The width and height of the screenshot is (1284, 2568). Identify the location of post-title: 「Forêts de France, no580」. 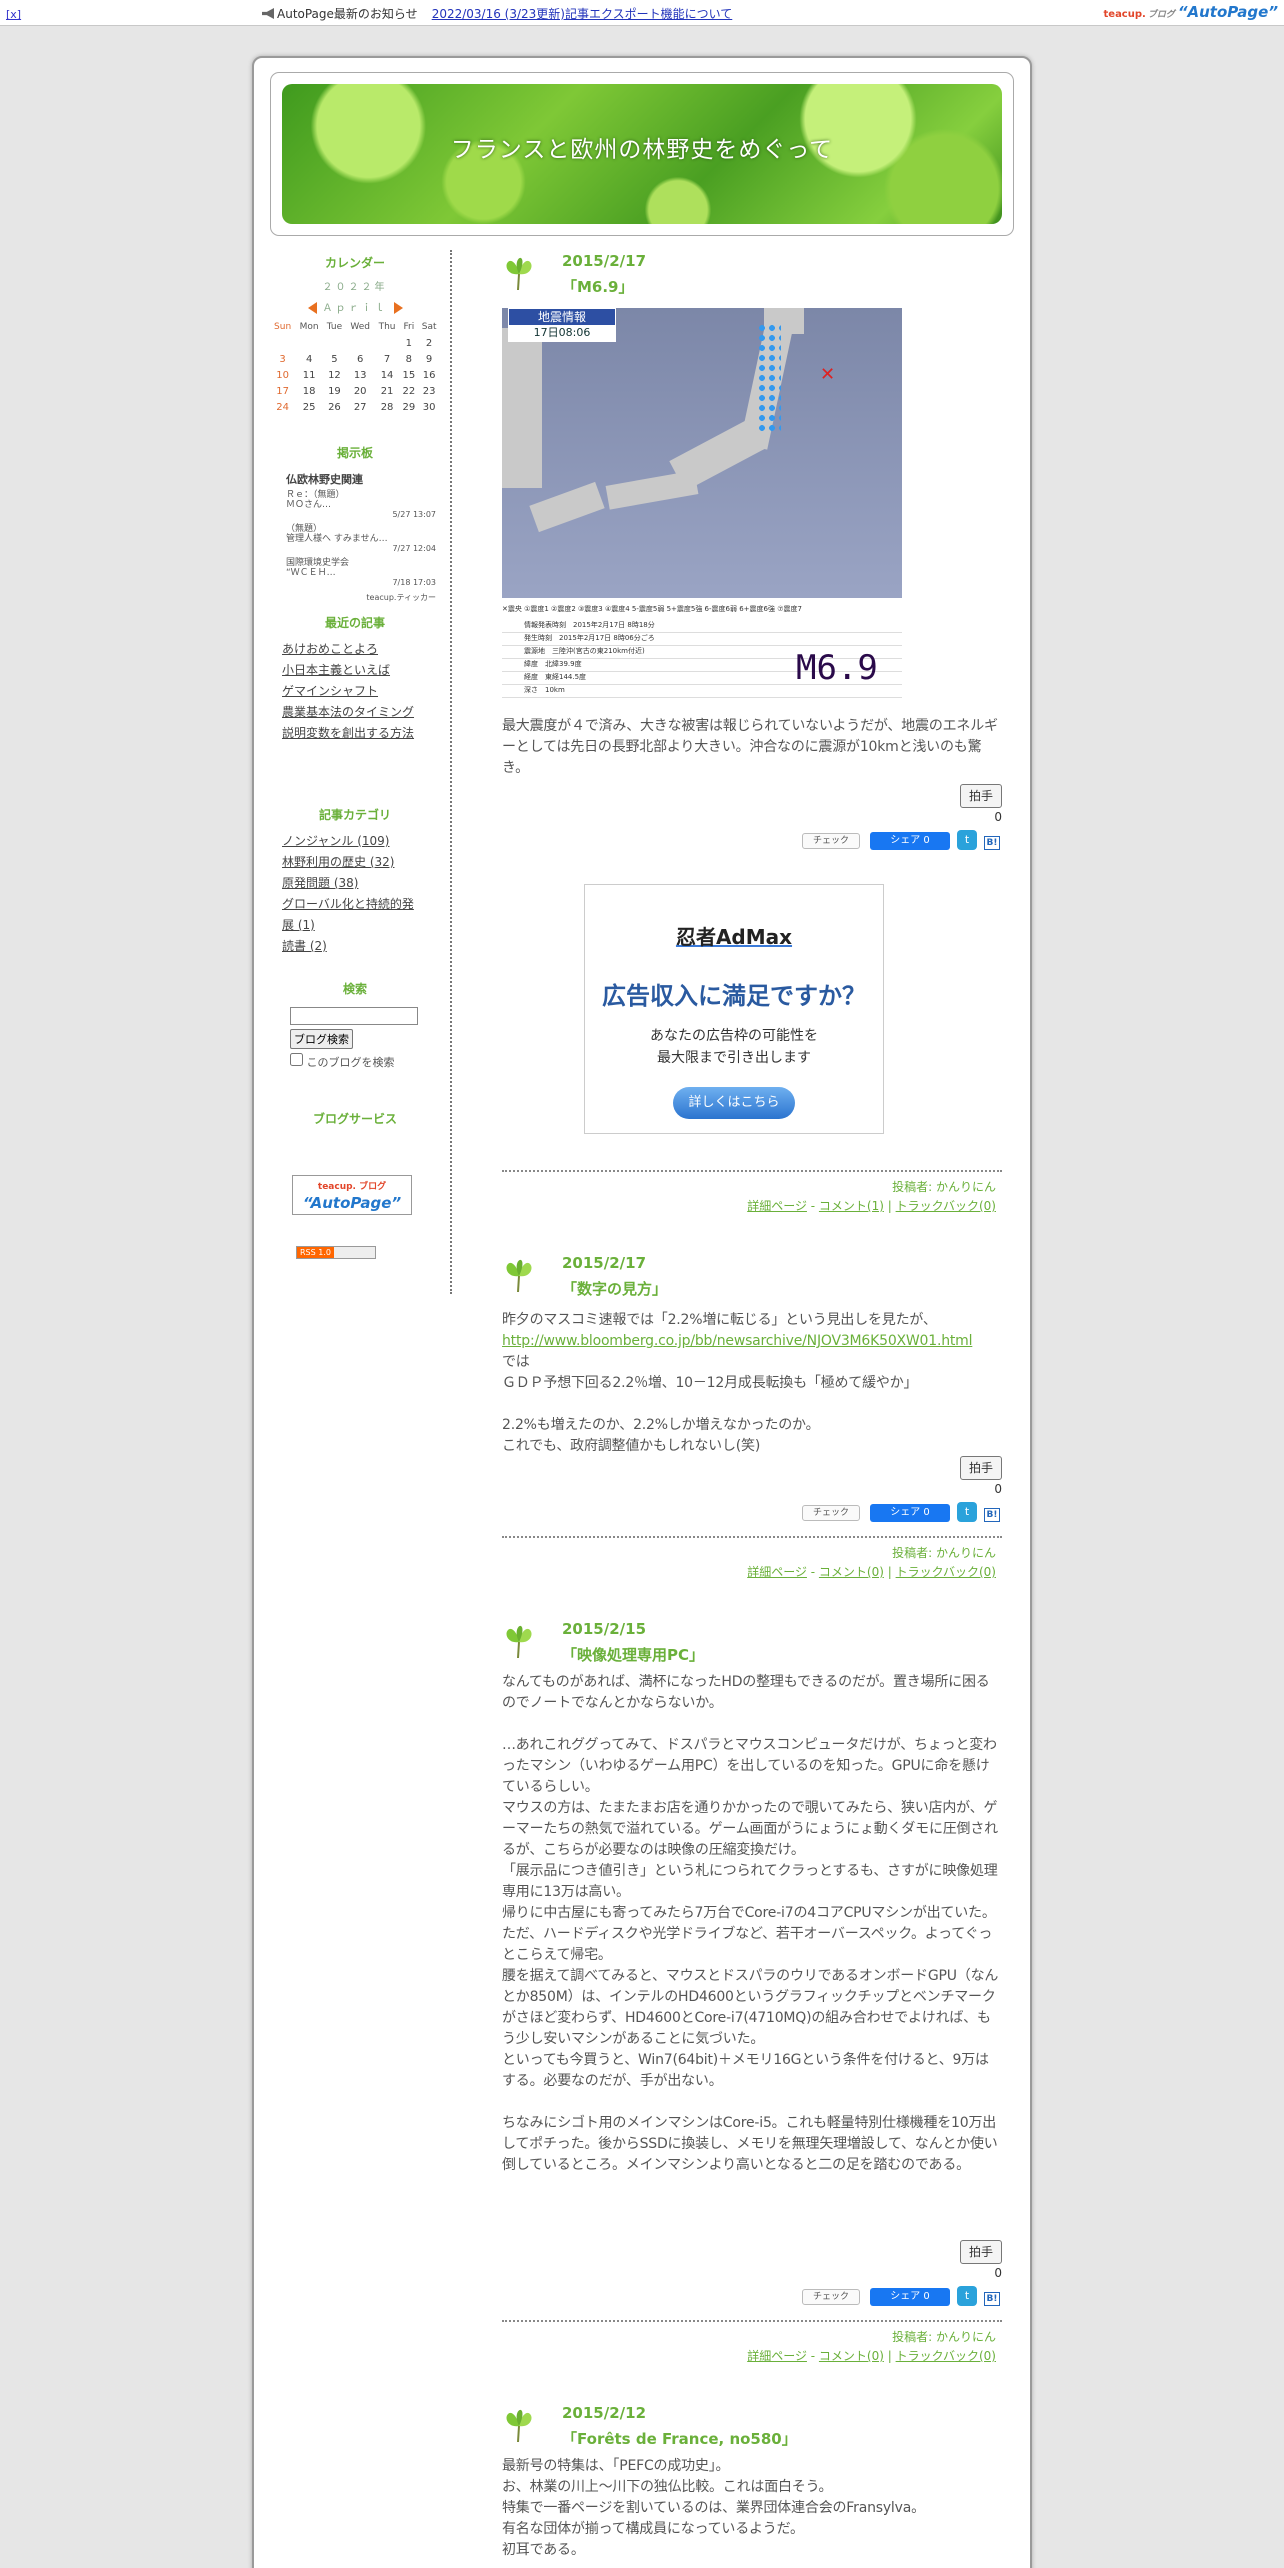
(679, 2438).